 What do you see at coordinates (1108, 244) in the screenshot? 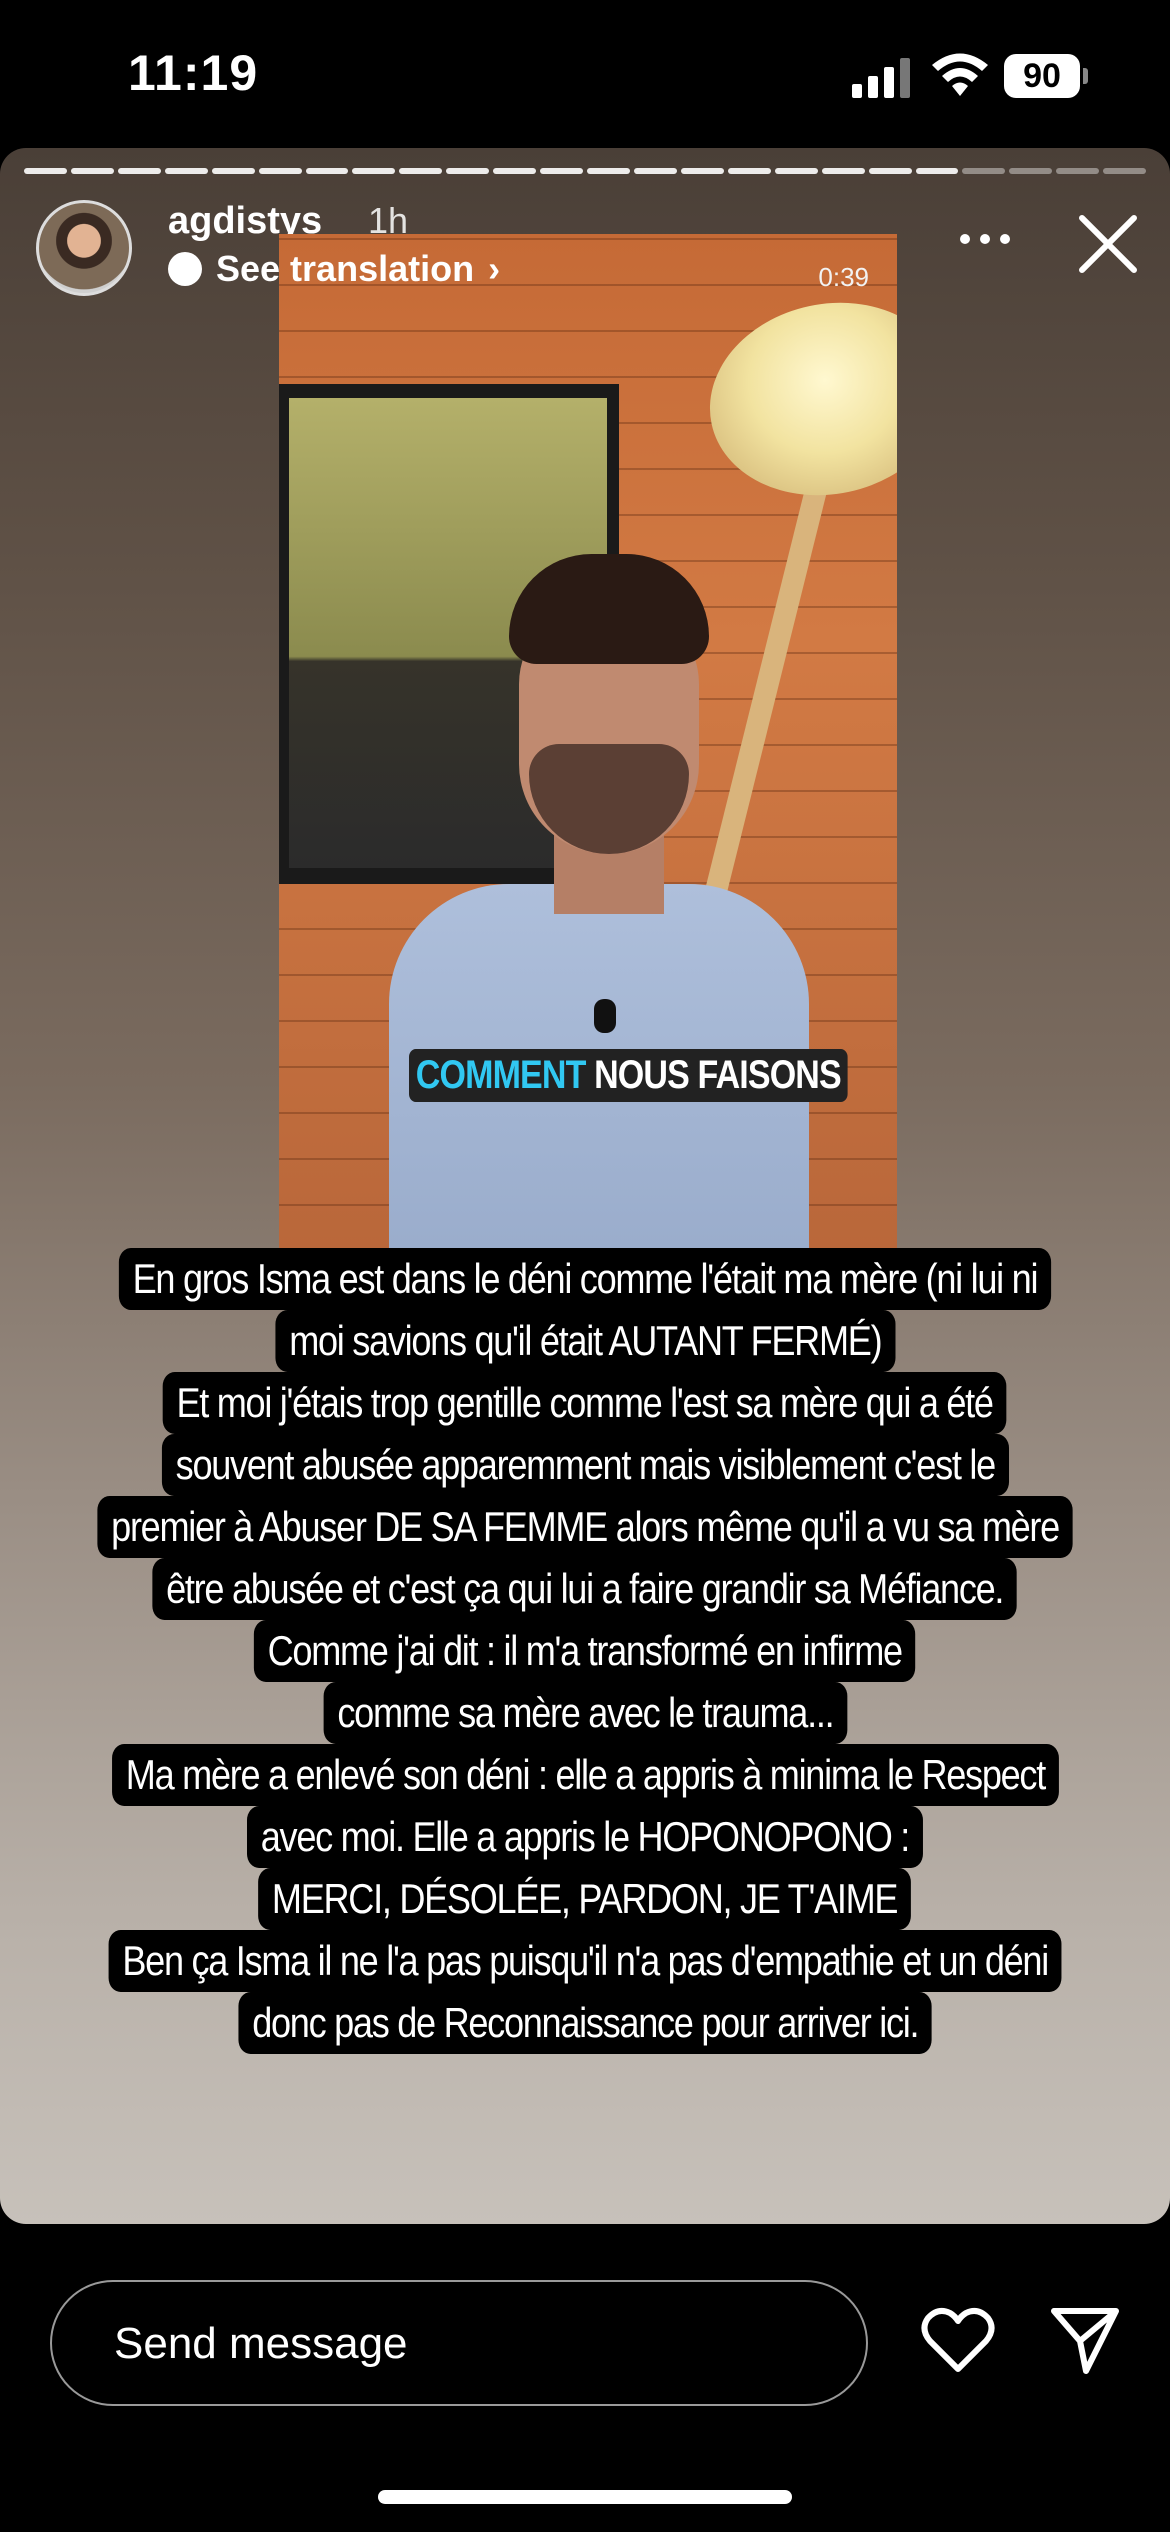
I see `close-icon` at bounding box center [1108, 244].